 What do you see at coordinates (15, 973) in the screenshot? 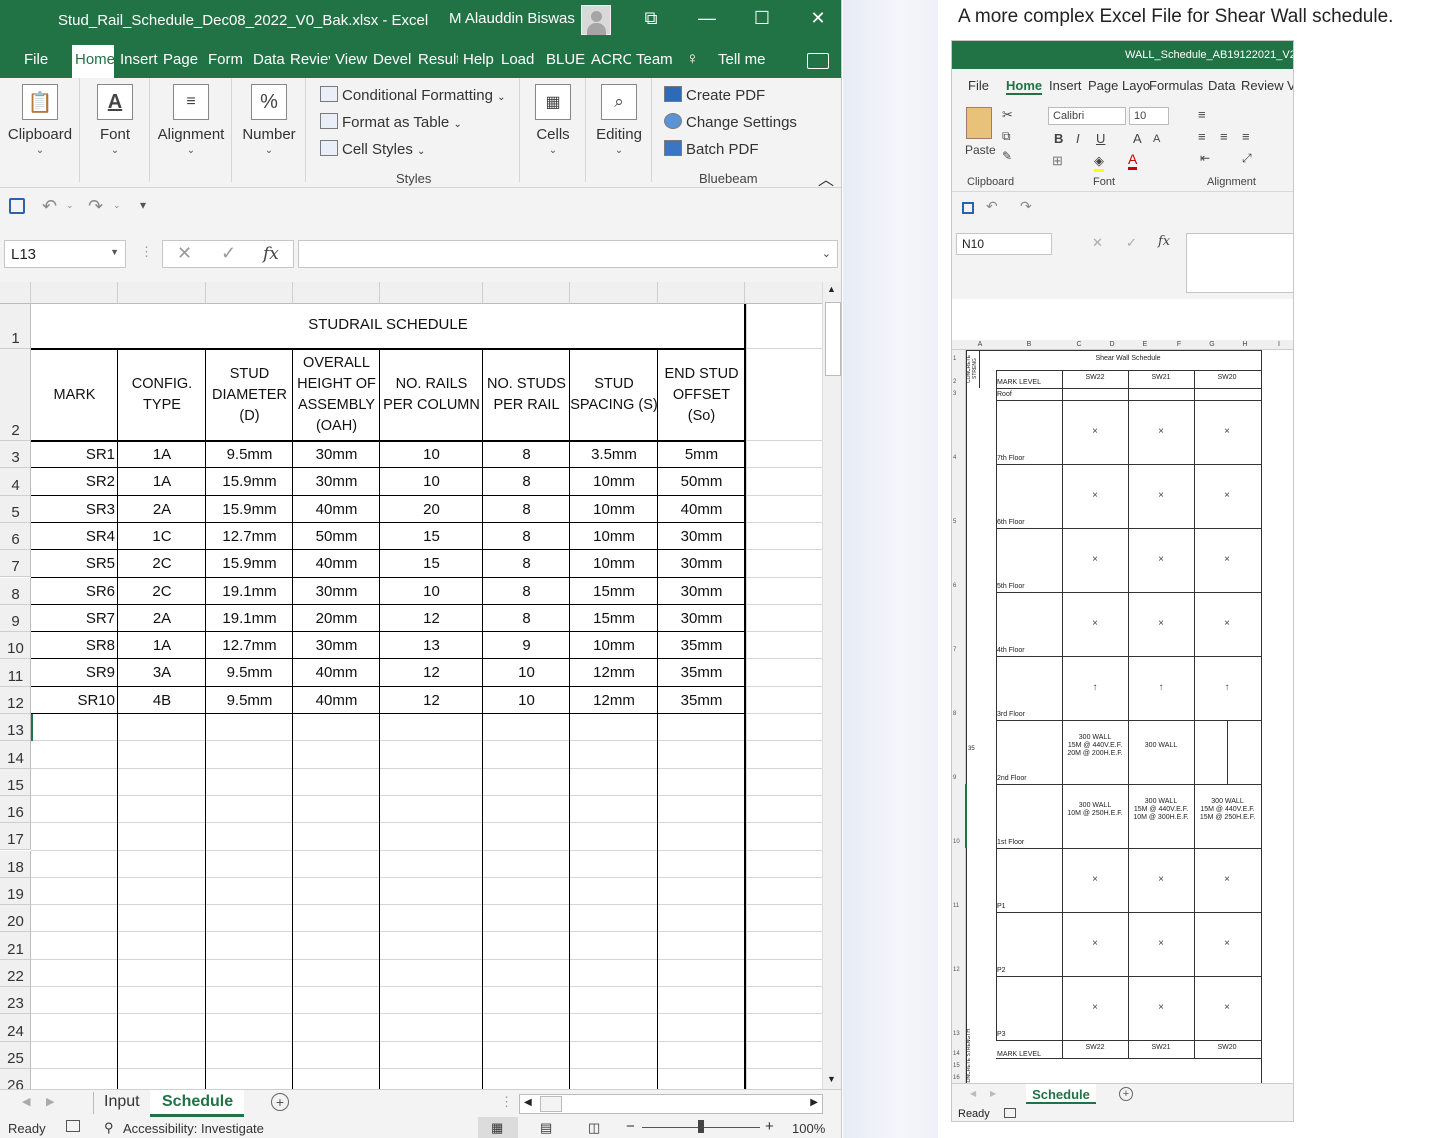
I see `row-header: 22` at bounding box center [15, 973].